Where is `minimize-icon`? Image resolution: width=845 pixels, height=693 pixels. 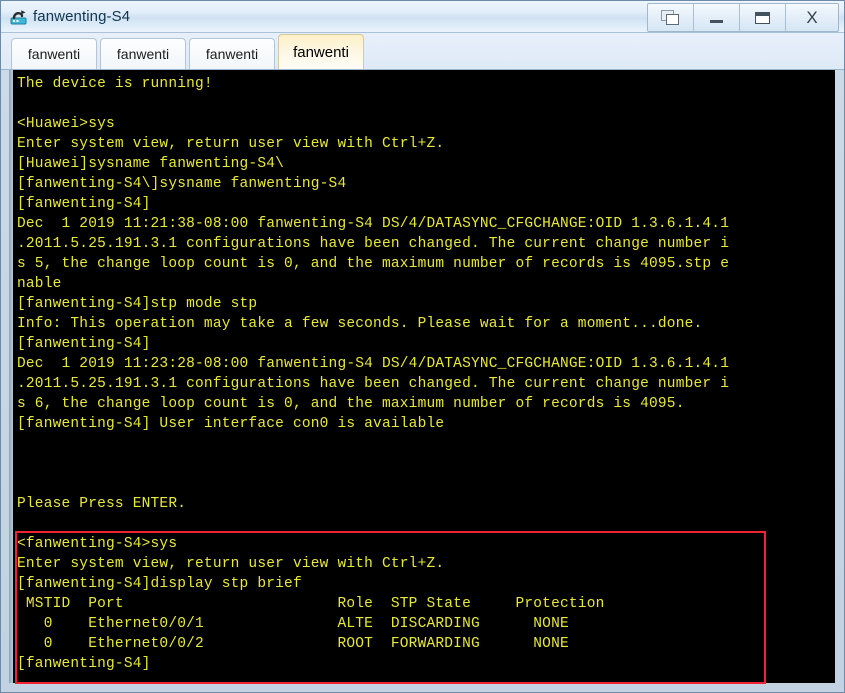 minimize-icon is located at coordinates (716, 21).